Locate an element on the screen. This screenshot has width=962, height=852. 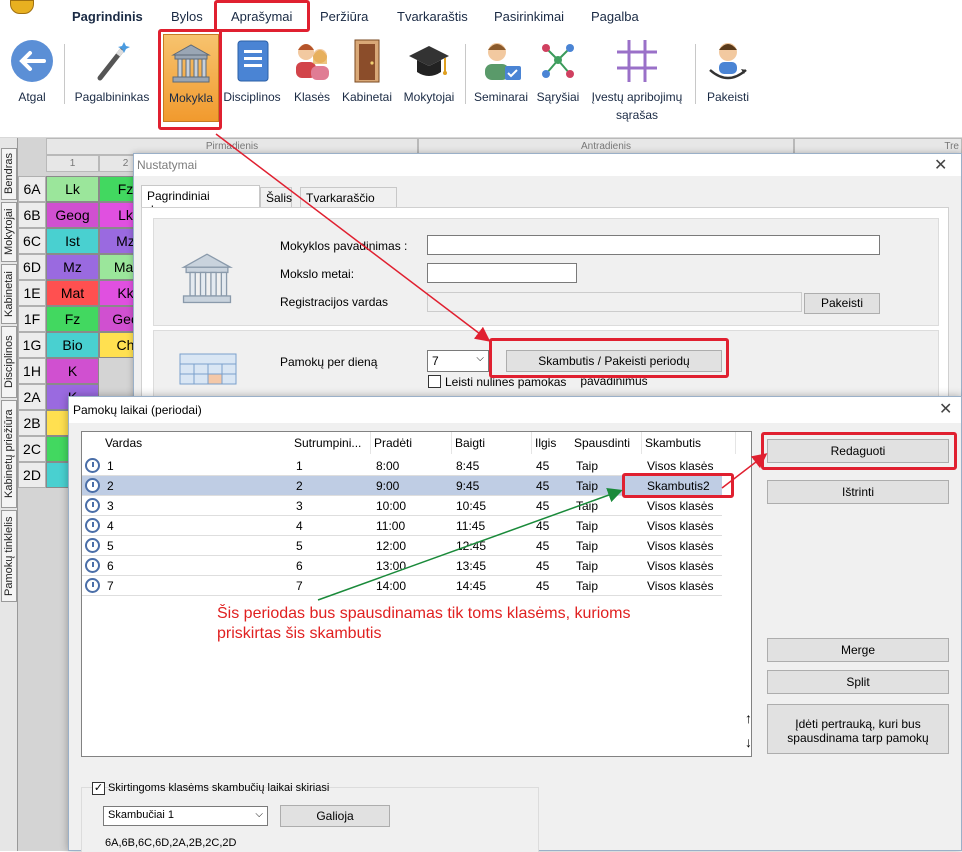
arrow-mokykla-to-button is located at coordinates (353, 237).